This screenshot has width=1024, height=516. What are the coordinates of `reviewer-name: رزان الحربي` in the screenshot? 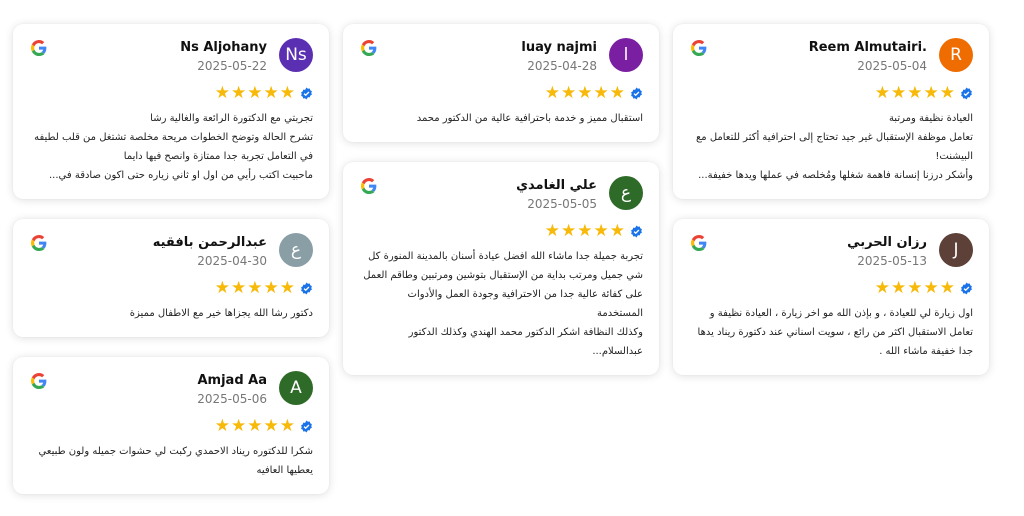 It's located at (887, 242).